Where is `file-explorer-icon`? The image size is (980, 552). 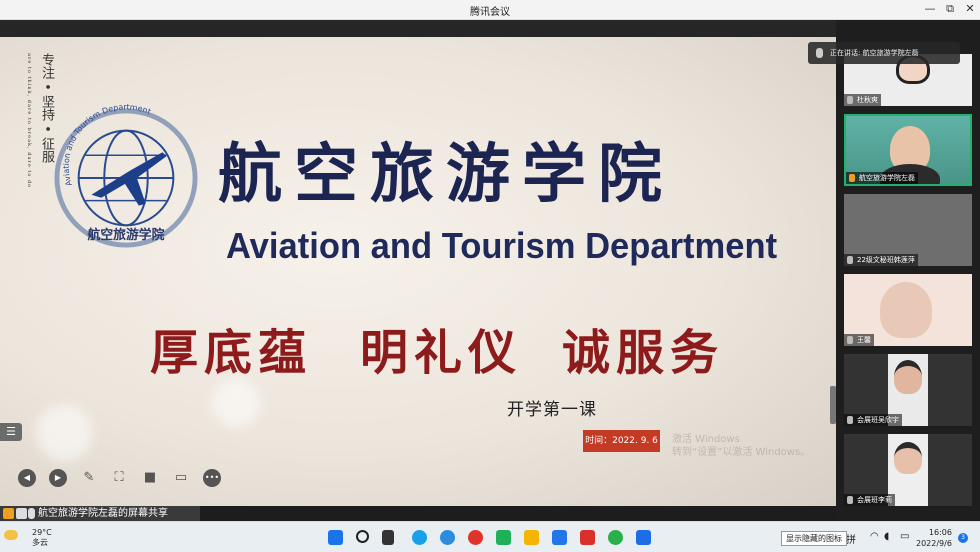 file-explorer-icon is located at coordinates (531, 537).